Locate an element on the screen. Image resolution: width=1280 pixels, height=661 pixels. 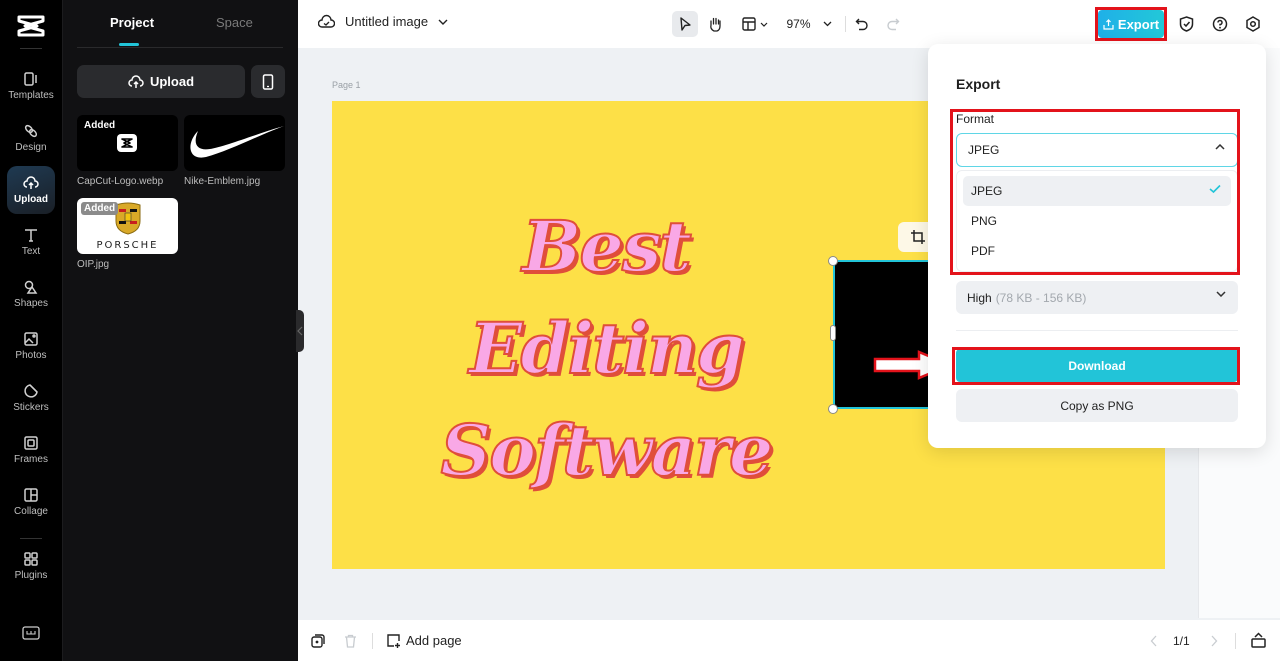
document-title: Untitled image is located at coordinates (387, 21).